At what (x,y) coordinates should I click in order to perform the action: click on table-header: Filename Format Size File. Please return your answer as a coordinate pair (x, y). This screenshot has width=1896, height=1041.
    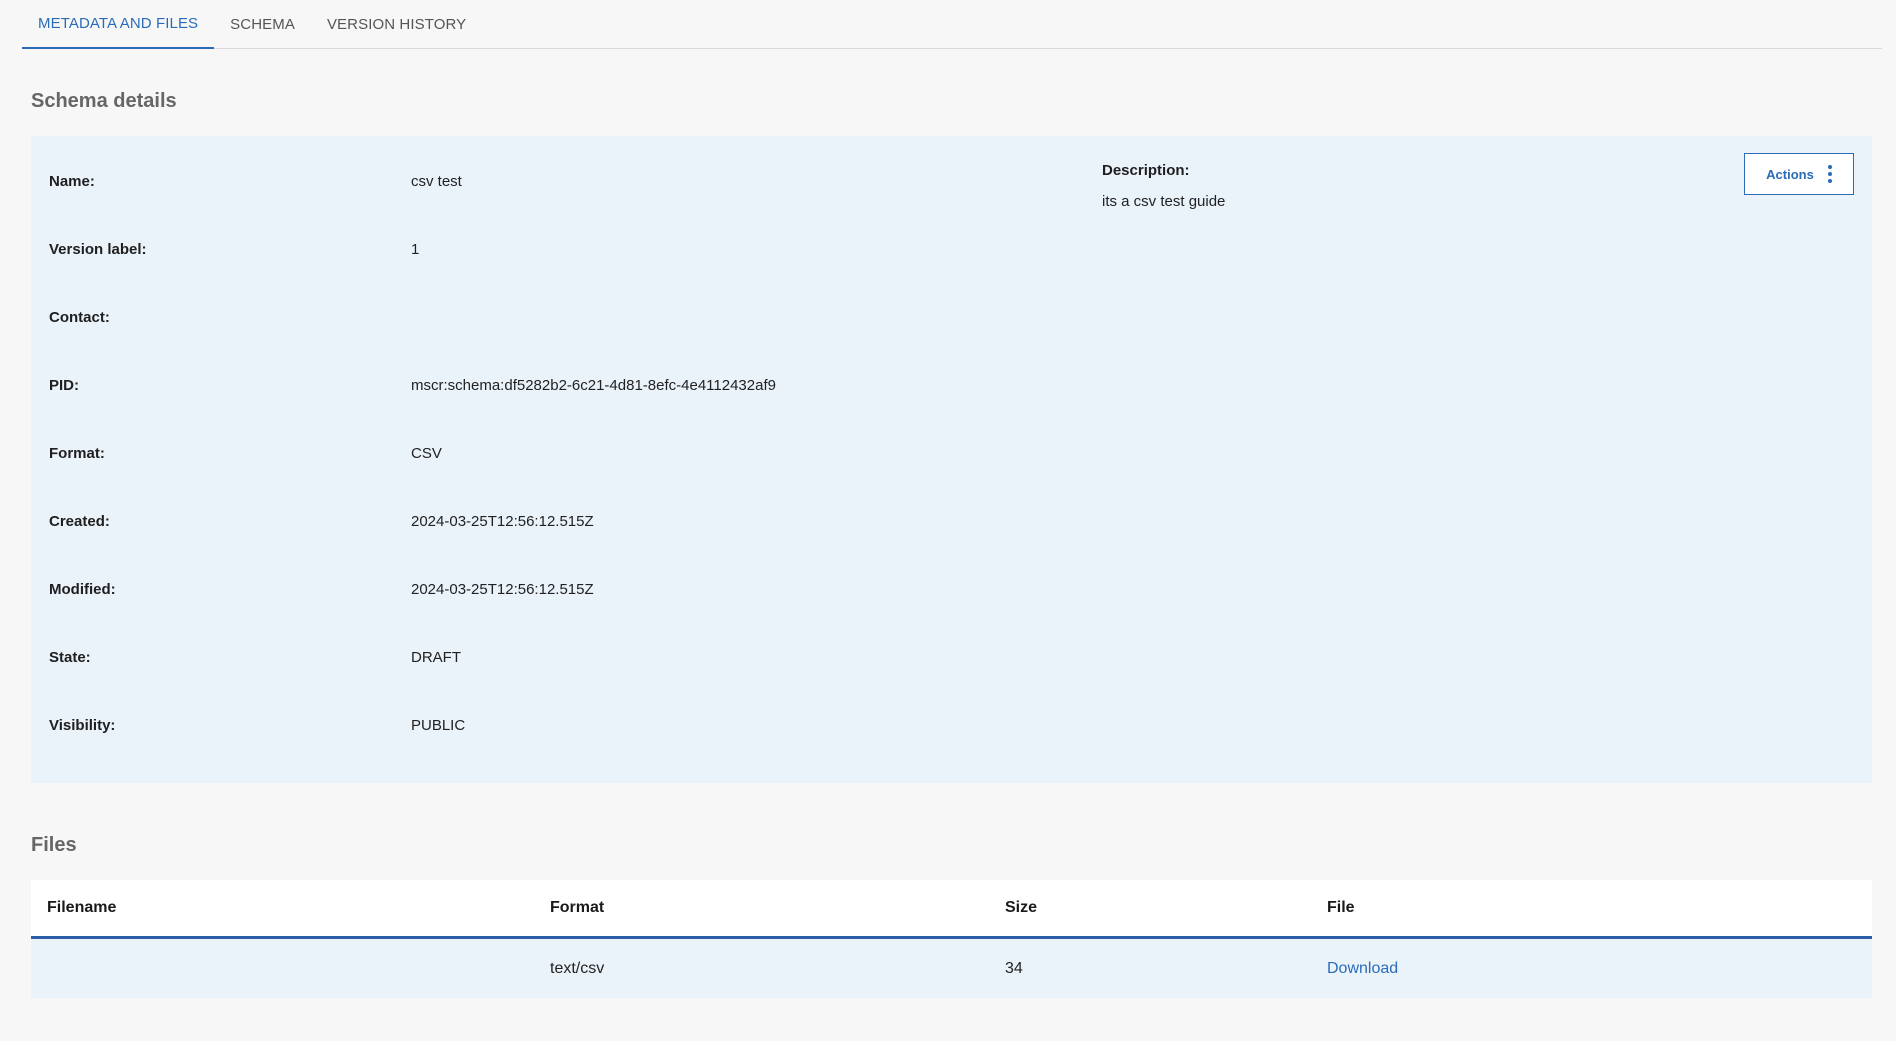
    Looking at the image, I should click on (951, 909).